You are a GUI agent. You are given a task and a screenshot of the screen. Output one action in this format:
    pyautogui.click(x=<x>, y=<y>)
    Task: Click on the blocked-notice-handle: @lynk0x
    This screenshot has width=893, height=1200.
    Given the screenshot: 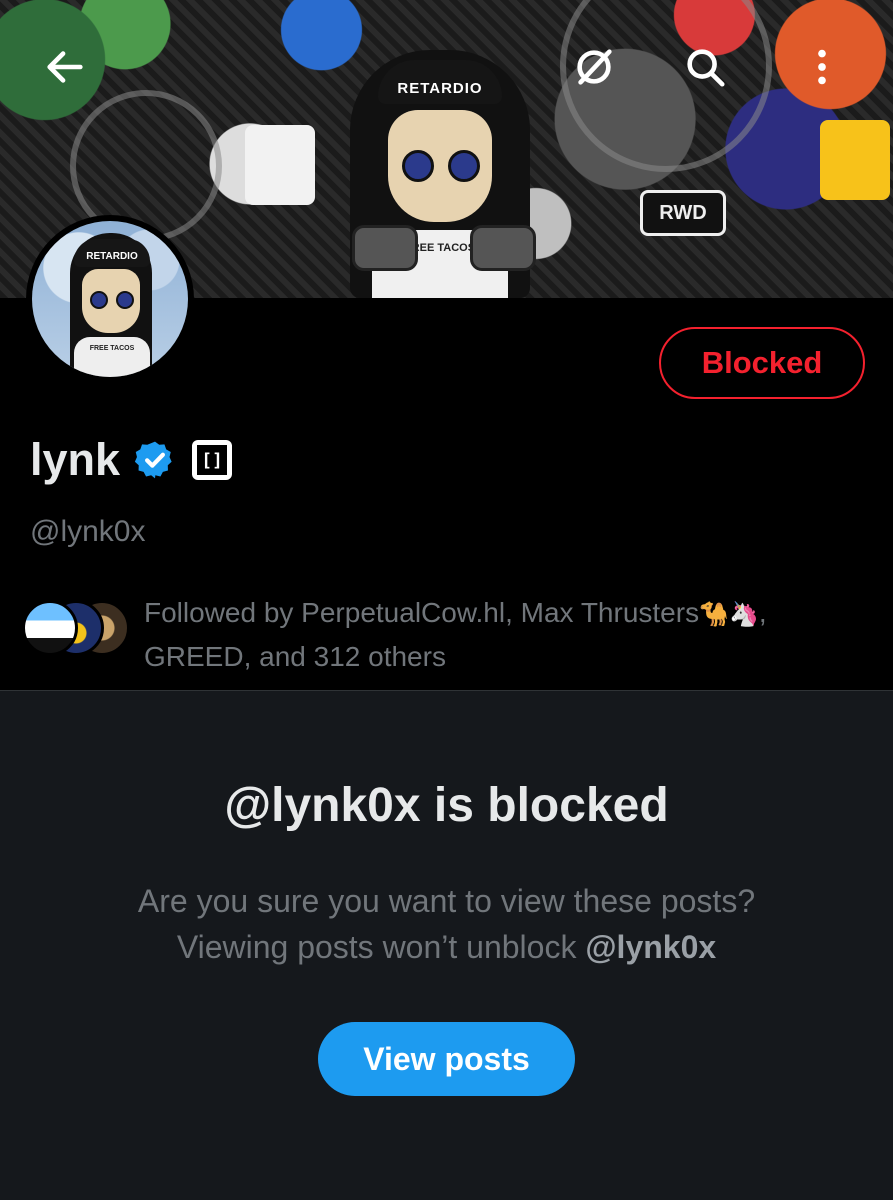 What is the action you would take?
    pyautogui.click(x=651, y=947)
    